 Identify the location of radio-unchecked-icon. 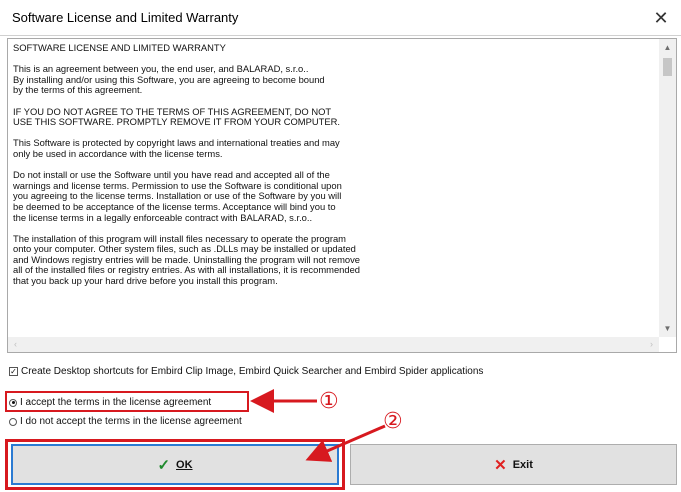
(13, 421).